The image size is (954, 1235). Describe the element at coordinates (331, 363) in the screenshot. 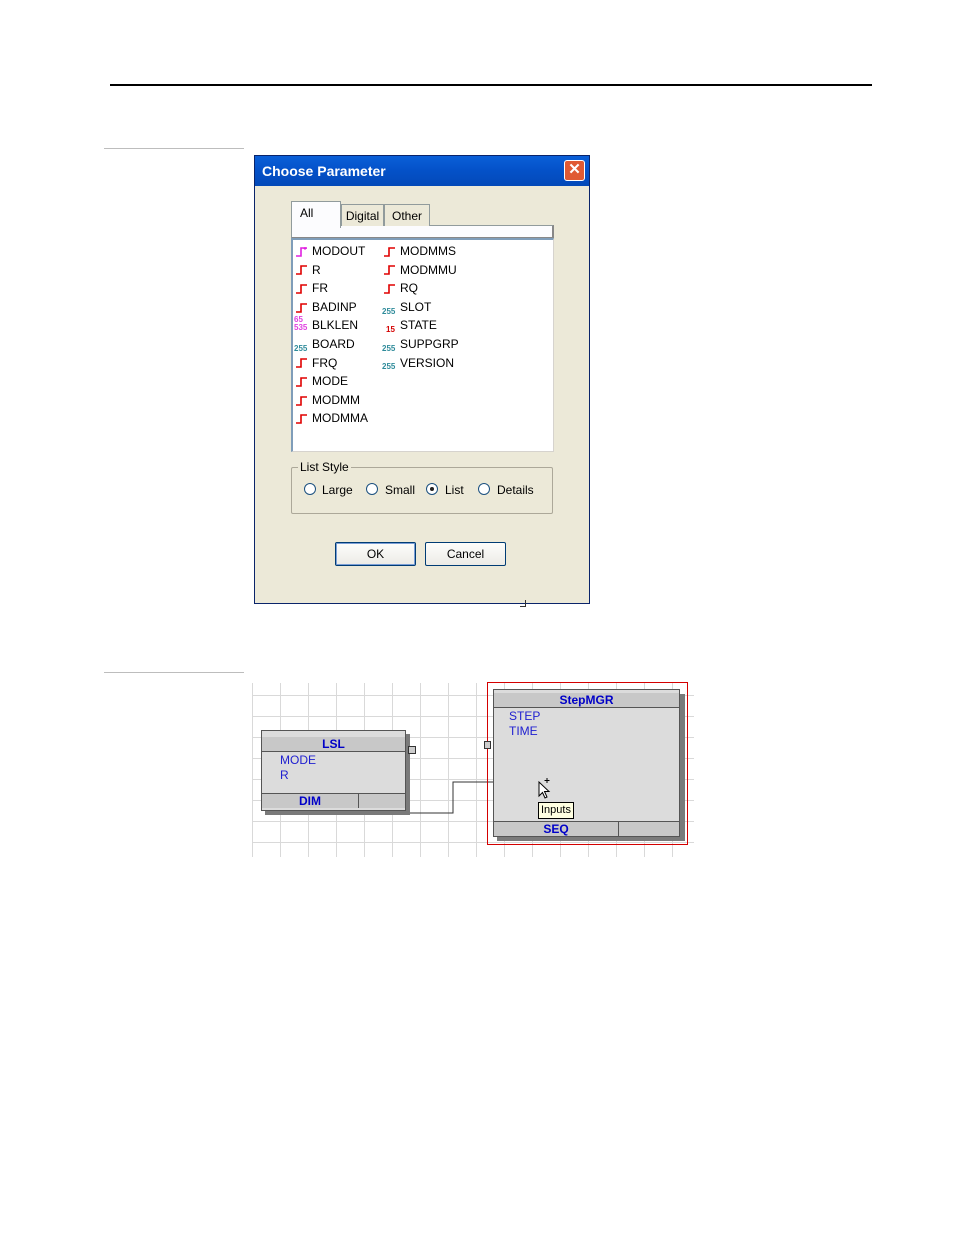

I see `list-item: FRQ` at that location.